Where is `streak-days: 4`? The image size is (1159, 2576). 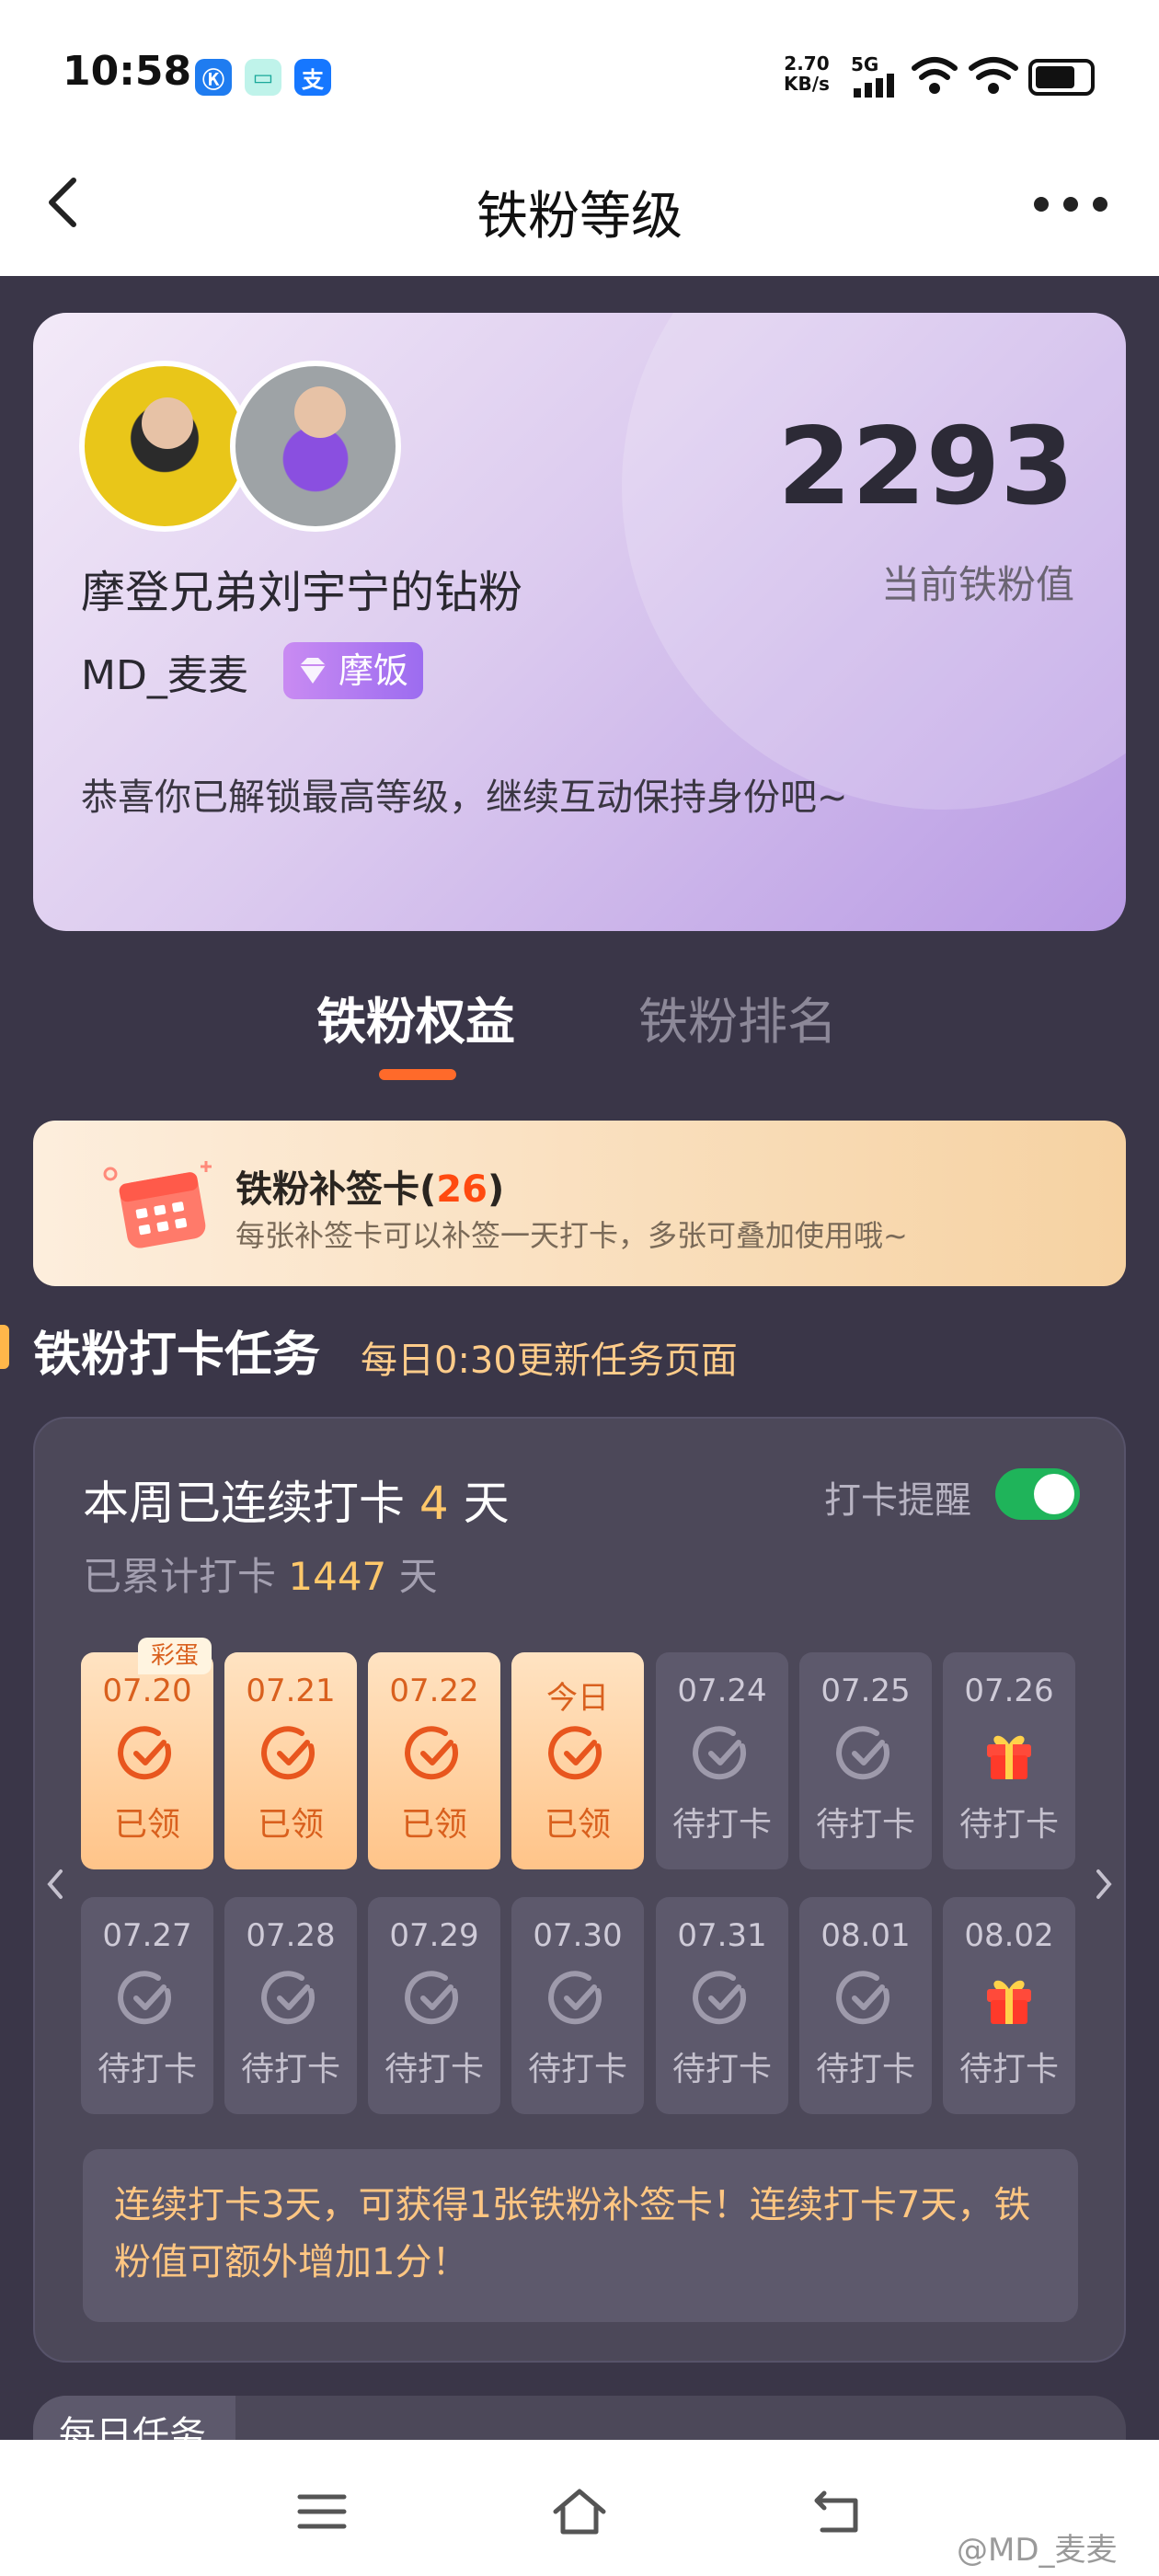
streak-days: 4 is located at coordinates (434, 1503).